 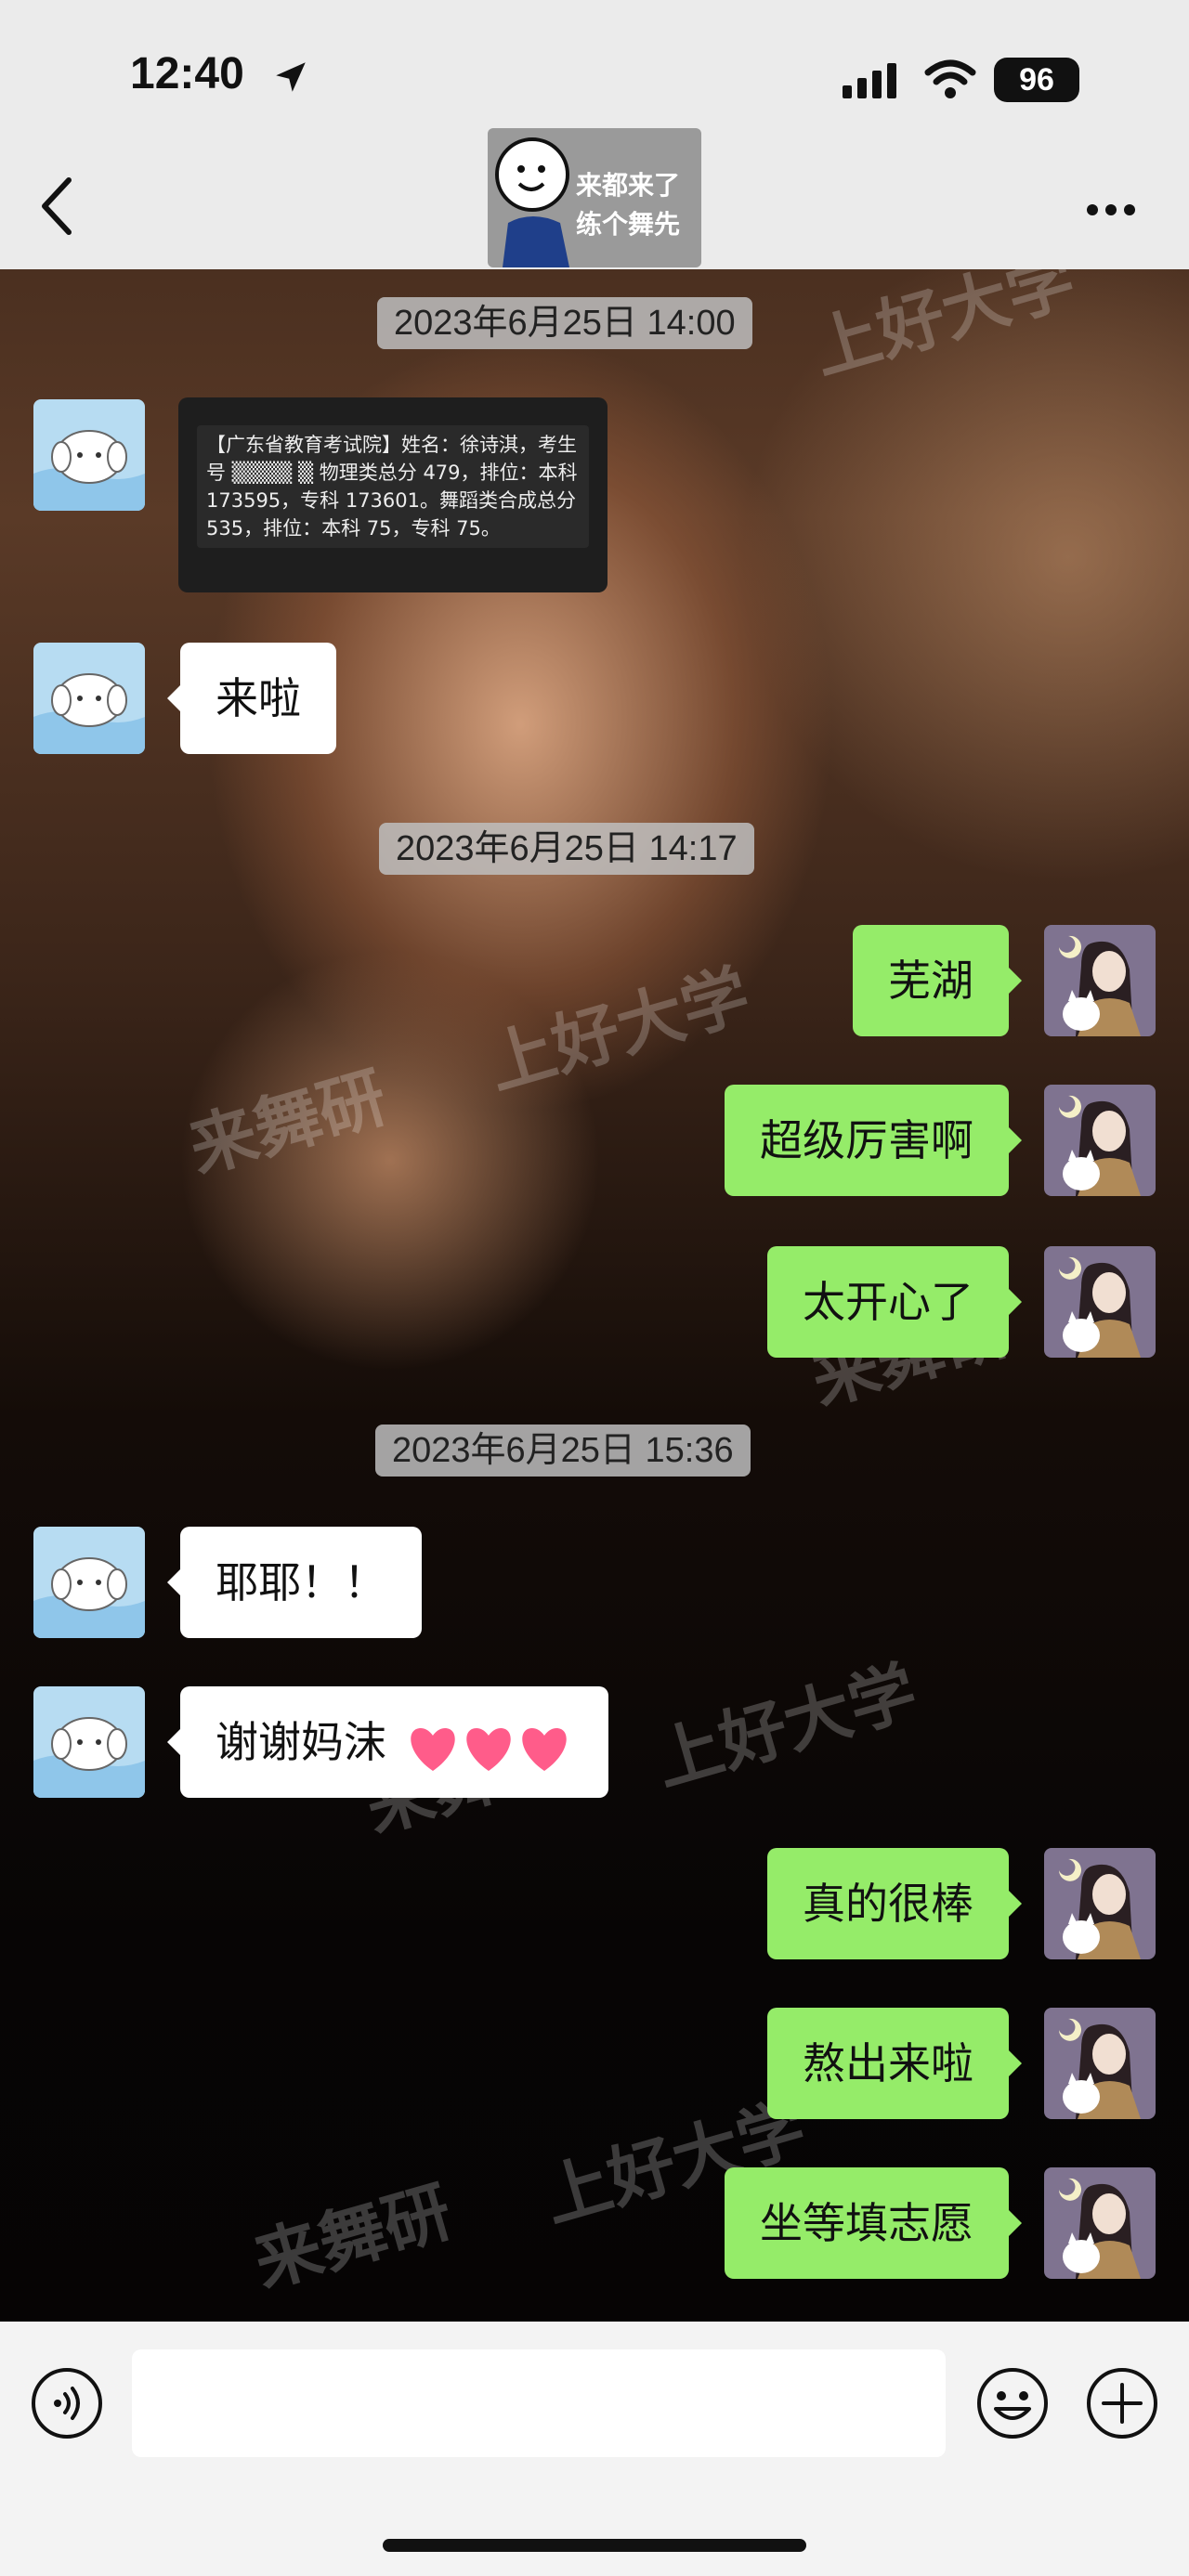 I want to click on timestamp: 2023年6月25日 14:00, so click(x=564, y=323).